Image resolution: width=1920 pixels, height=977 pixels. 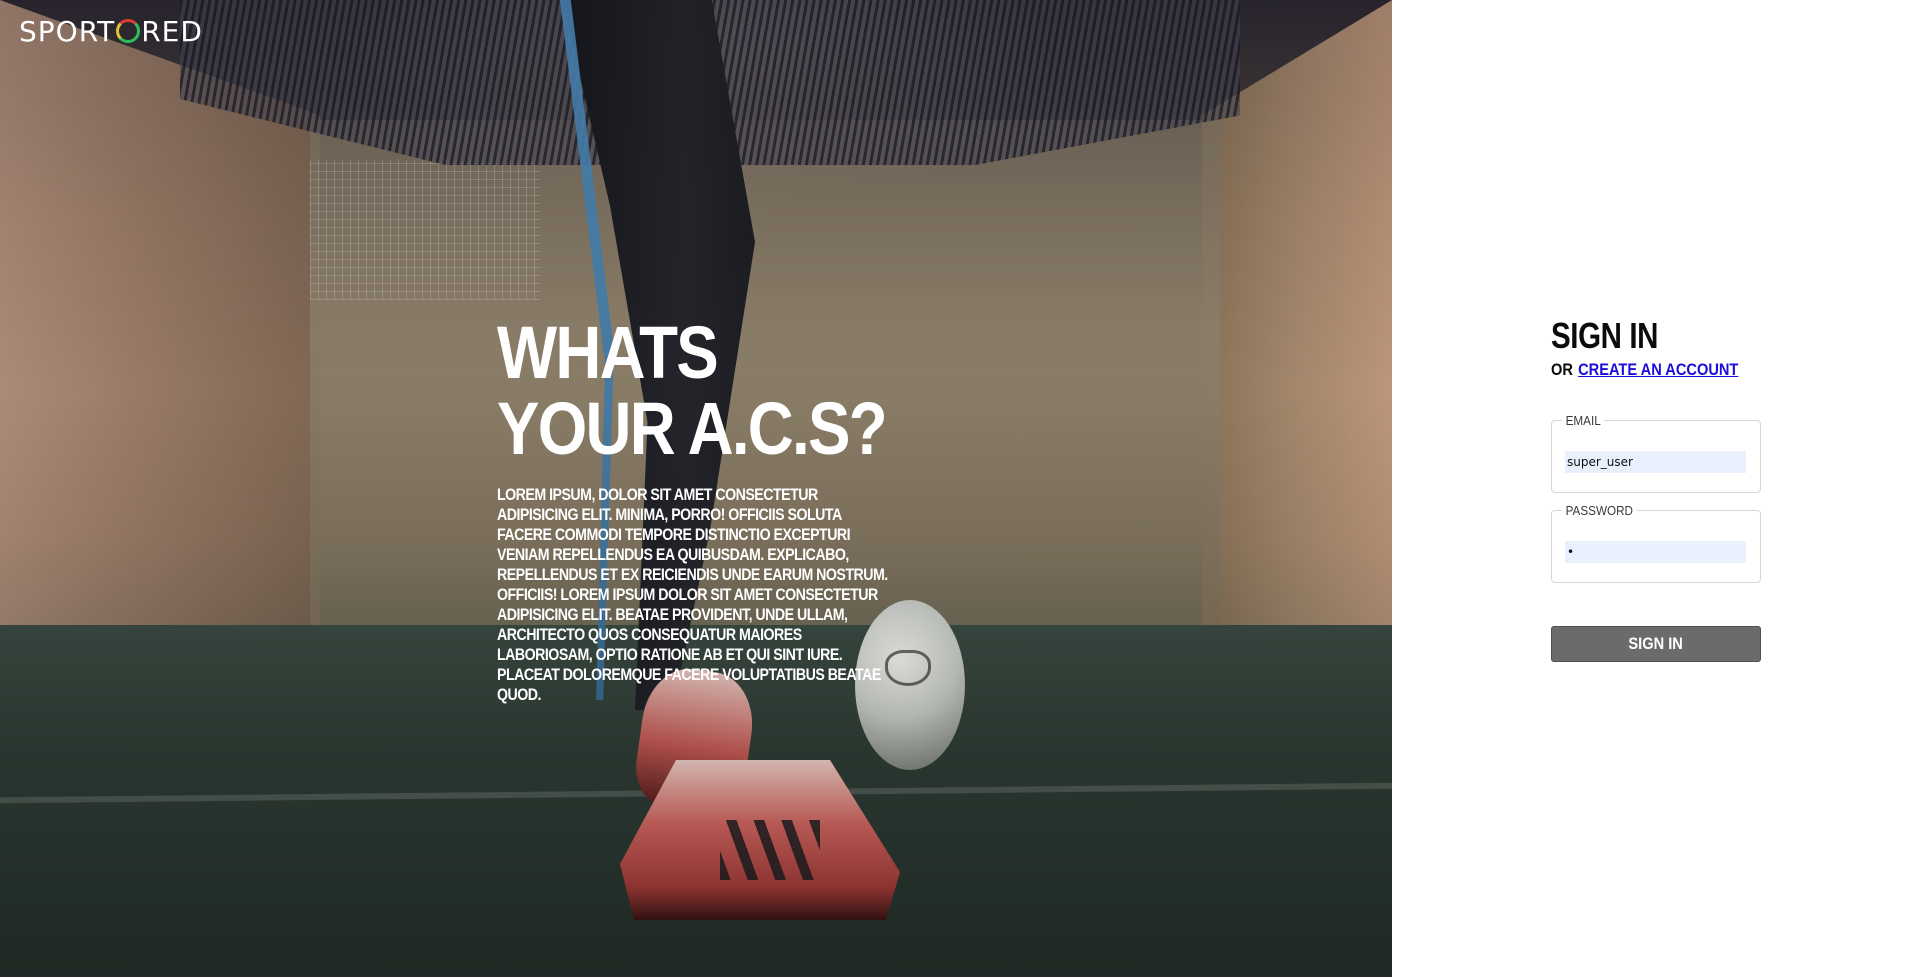 What do you see at coordinates (1605, 335) in the screenshot?
I see `signin-title: SIGN IN` at bounding box center [1605, 335].